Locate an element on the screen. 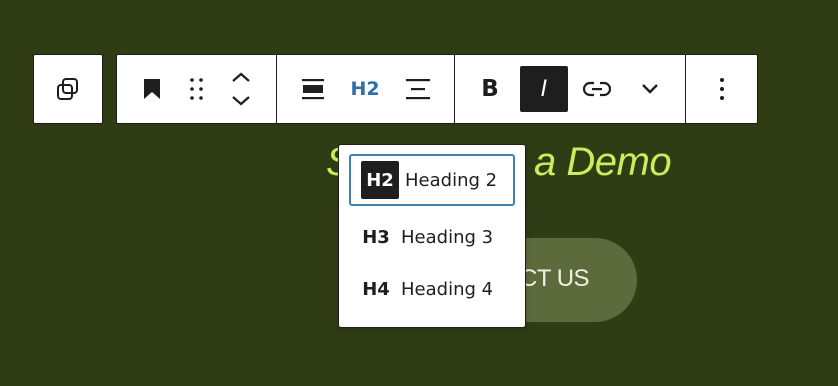 The width and height of the screenshot is (838, 386). transform-block-button is located at coordinates (68, 89).